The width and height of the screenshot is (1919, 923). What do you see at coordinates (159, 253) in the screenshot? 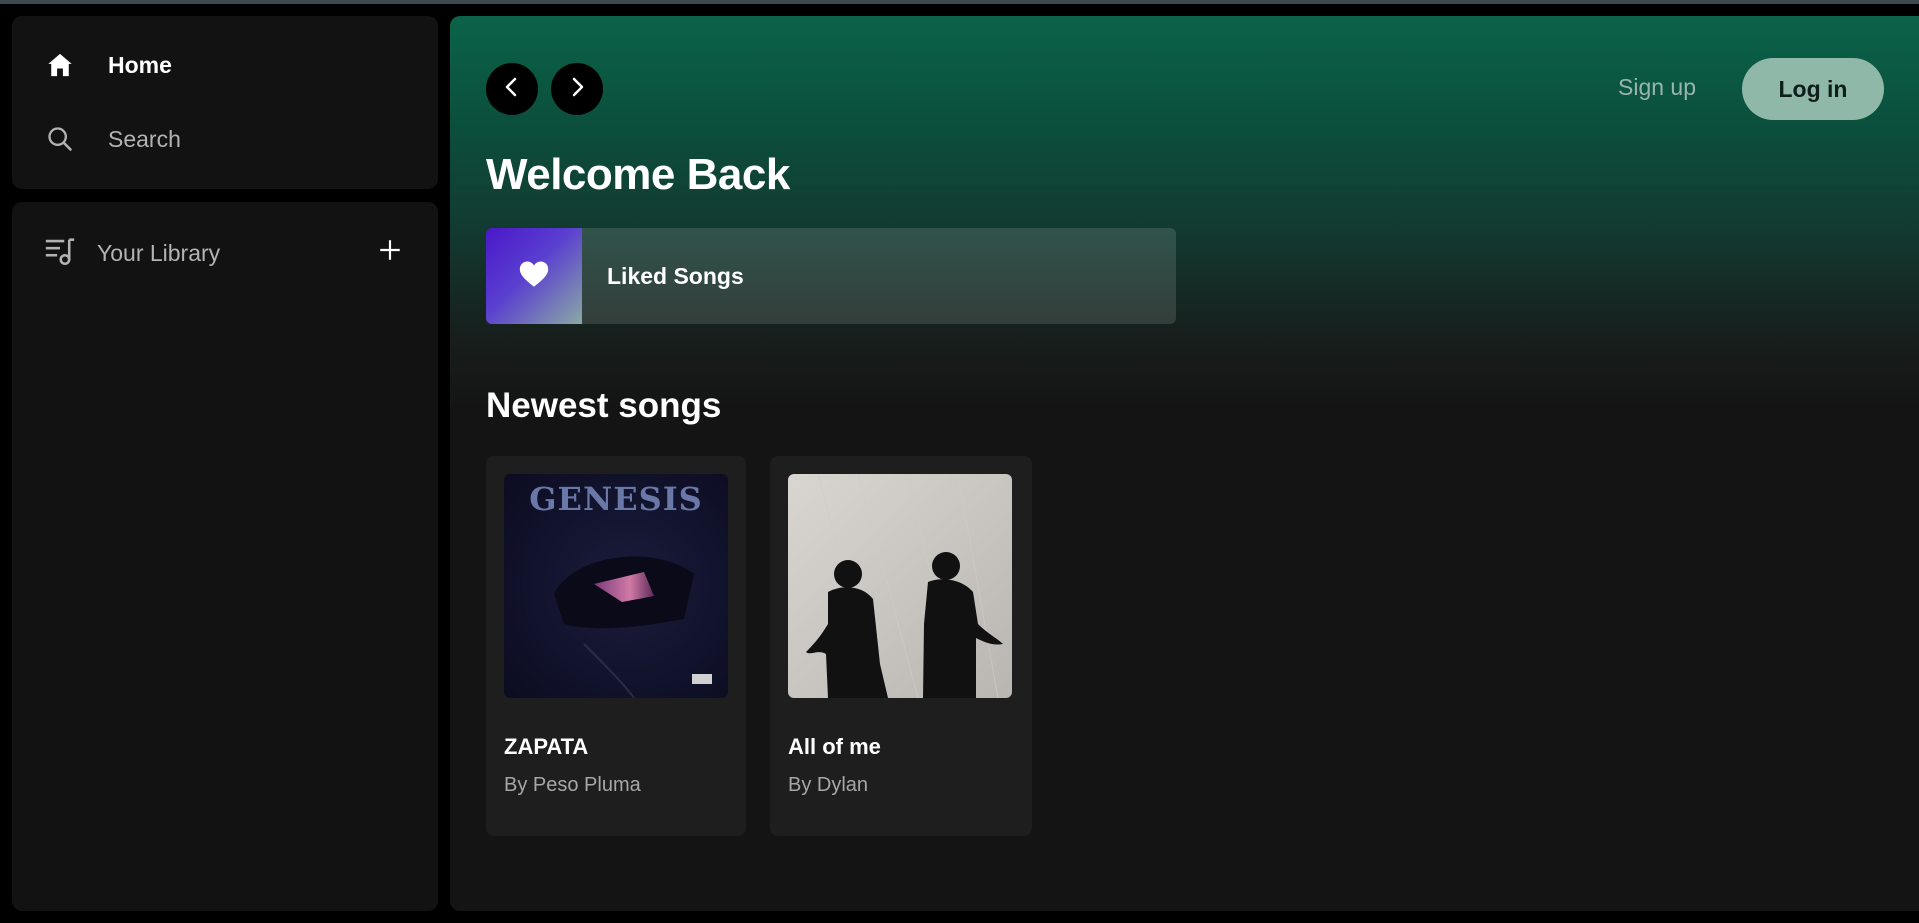
I see `library-label: Your Library` at bounding box center [159, 253].